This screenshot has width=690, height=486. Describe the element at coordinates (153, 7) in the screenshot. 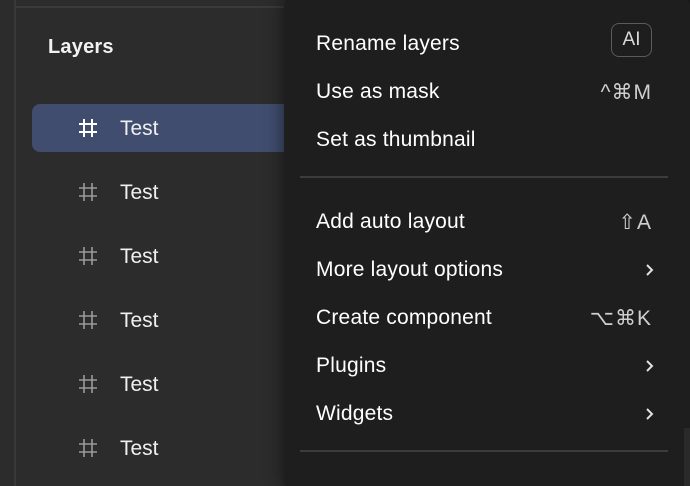

I see `panel-top-divider` at that location.